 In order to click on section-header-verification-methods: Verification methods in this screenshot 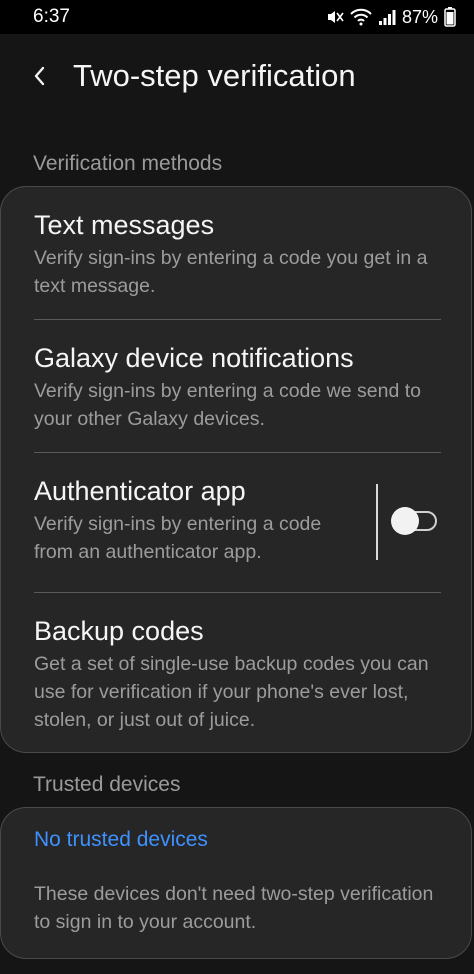, I will do `click(128, 163)`.